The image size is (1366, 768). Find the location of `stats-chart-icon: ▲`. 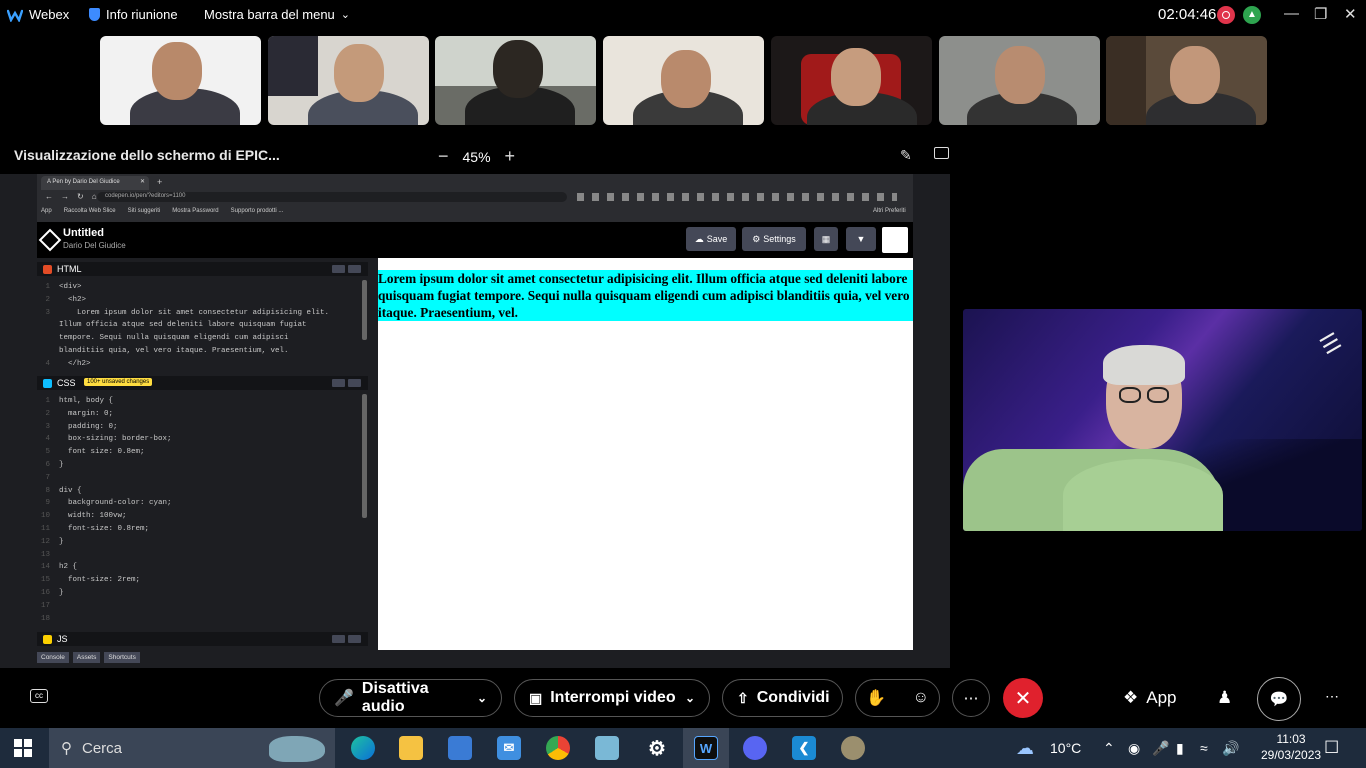

stats-chart-icon: ▲ is located at coordinates (1252, 15).